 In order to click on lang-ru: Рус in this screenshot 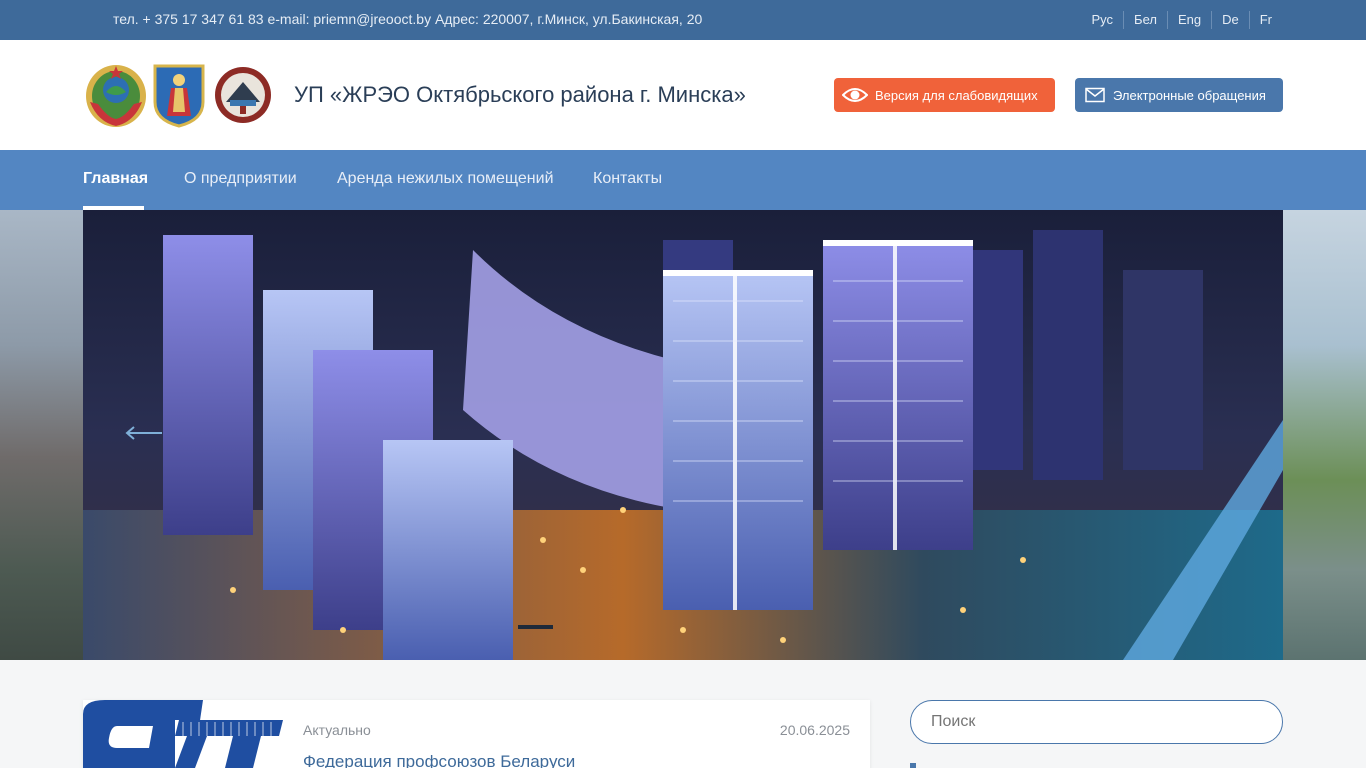, I will do `click(1103, 20)`.